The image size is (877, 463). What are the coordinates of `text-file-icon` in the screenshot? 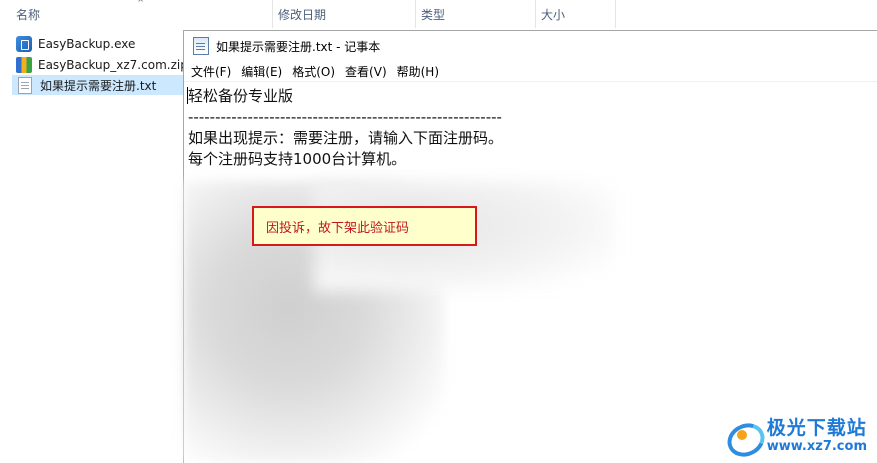 It's located at (25, 85).